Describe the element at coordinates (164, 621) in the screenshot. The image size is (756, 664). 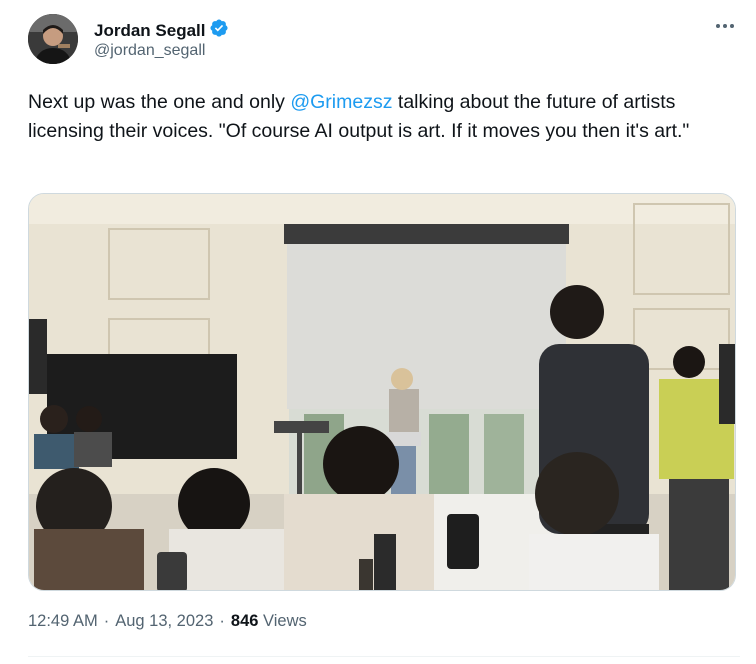
I see `tweet-date: Aug 13, 2023` at that location.